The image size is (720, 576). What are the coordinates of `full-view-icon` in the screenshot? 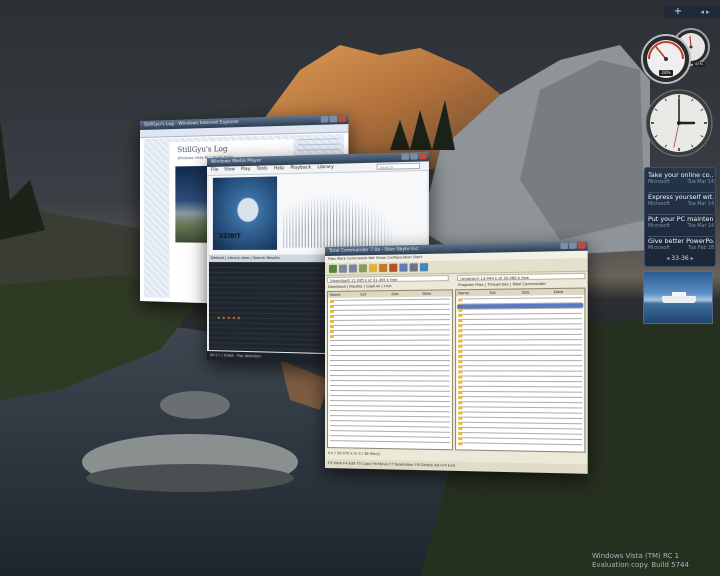 It's located at (352, 268).